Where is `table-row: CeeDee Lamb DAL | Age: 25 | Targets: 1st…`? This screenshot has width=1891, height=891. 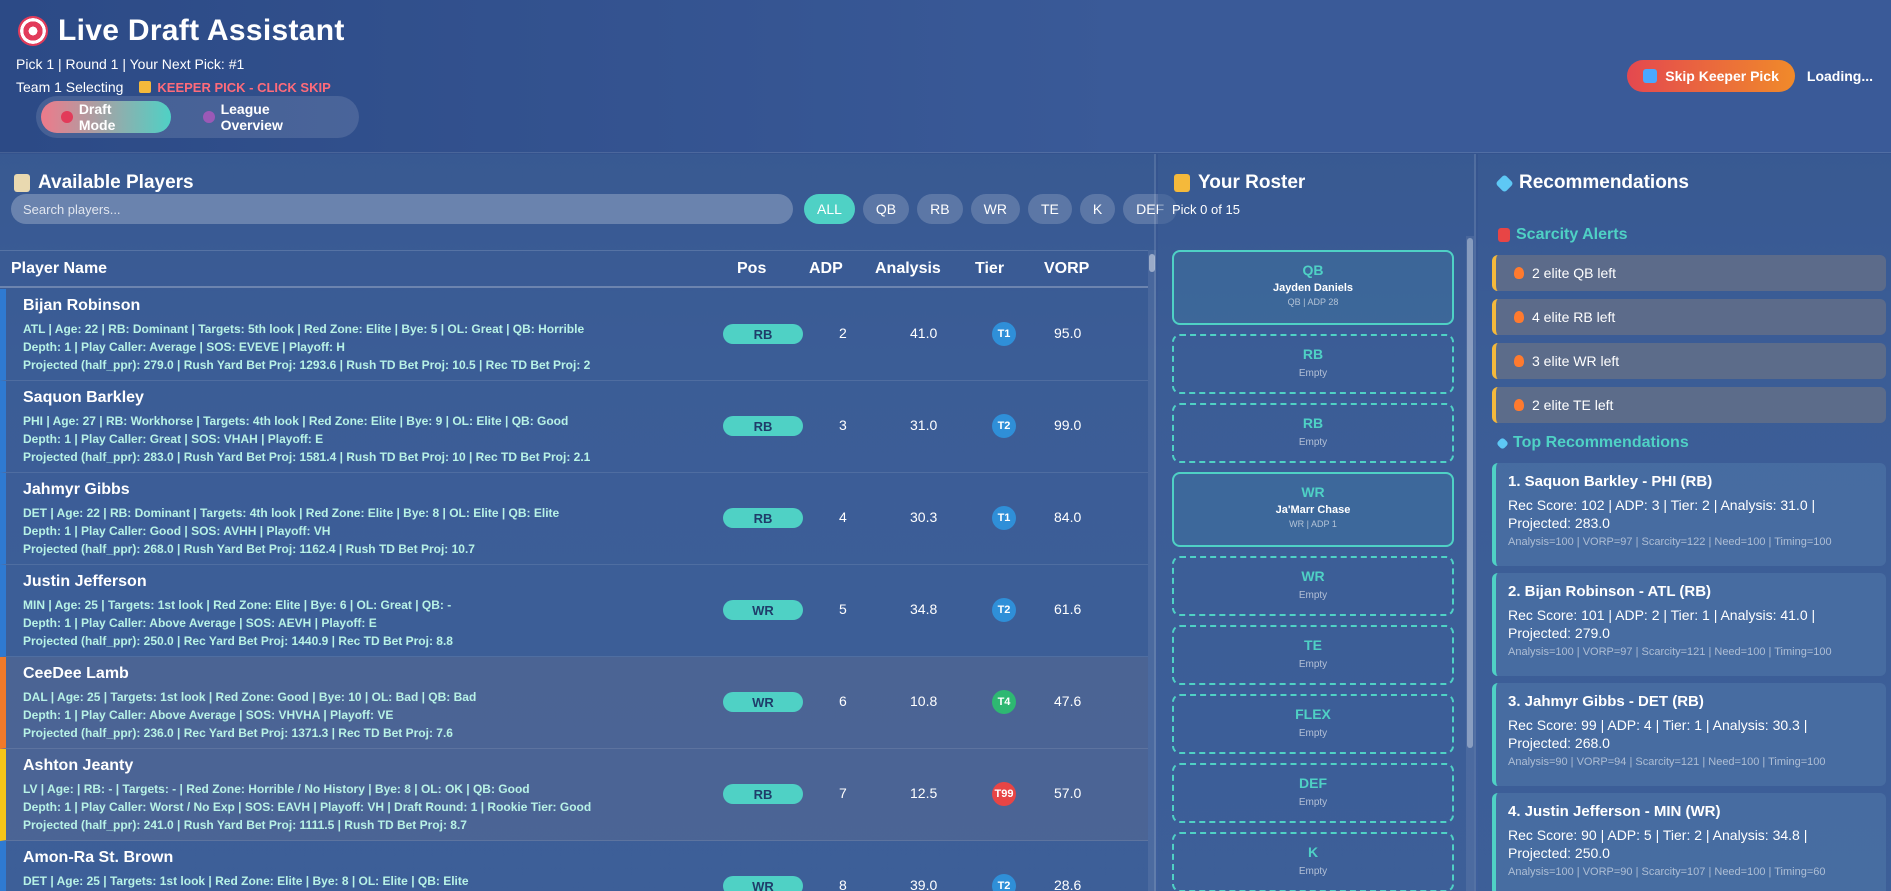 table-row: CeeDee Lamb DAL | Age: 25 | Targets: 1st… is located at coordinates (574, 703).